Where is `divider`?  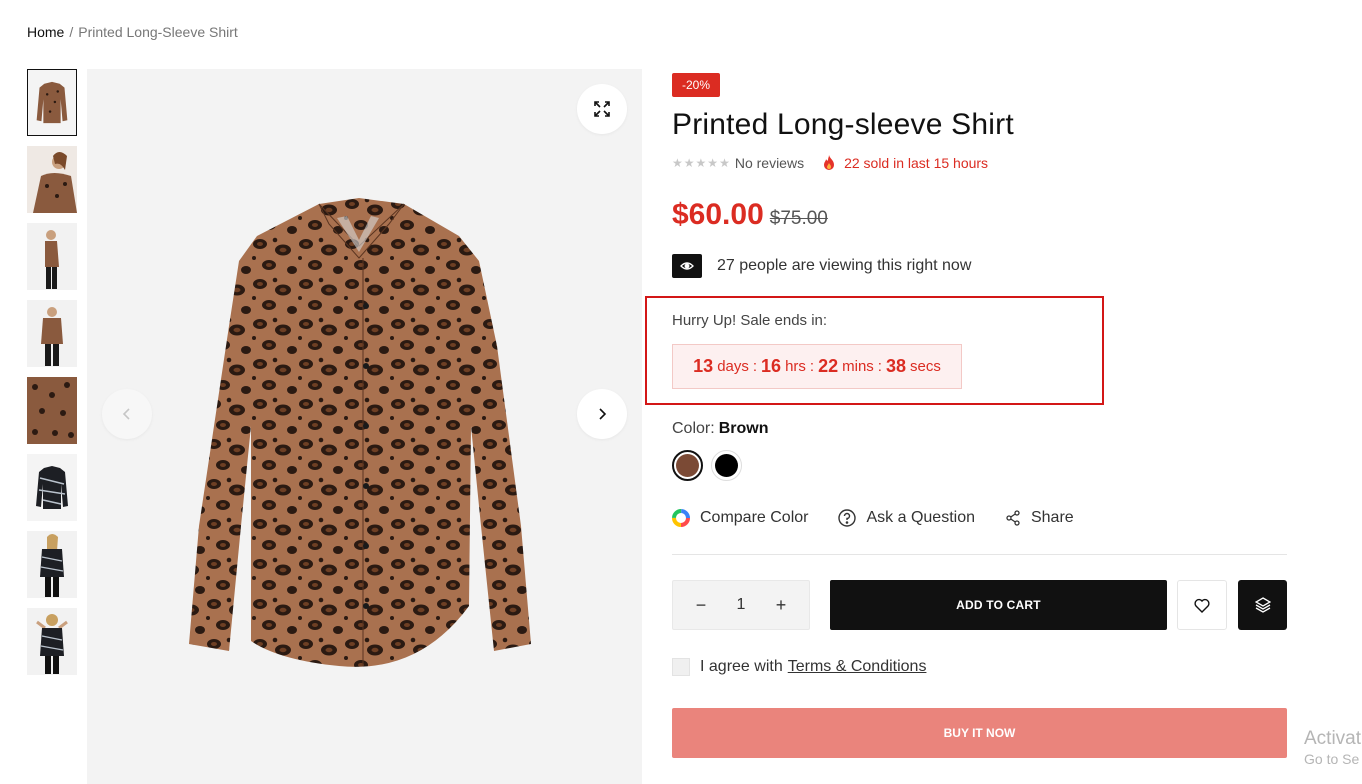 divider is located at coordinates (979, 554).